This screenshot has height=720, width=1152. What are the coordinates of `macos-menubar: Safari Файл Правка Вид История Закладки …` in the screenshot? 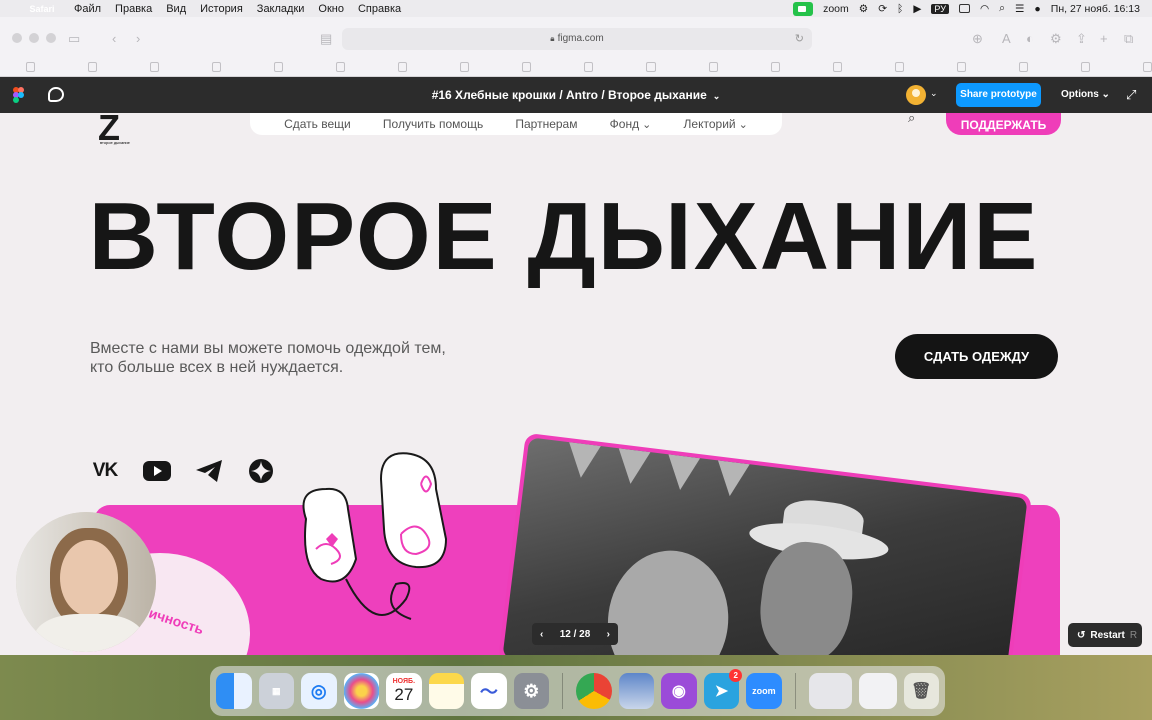 It's located at (576, 8).